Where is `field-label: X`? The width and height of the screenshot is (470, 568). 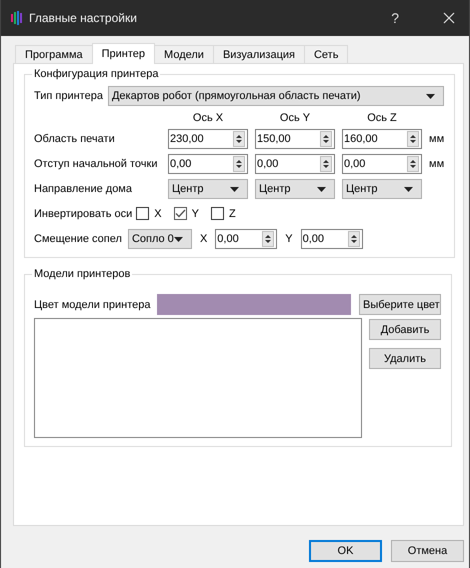
field-label: X is located at coordinates (204, 239).